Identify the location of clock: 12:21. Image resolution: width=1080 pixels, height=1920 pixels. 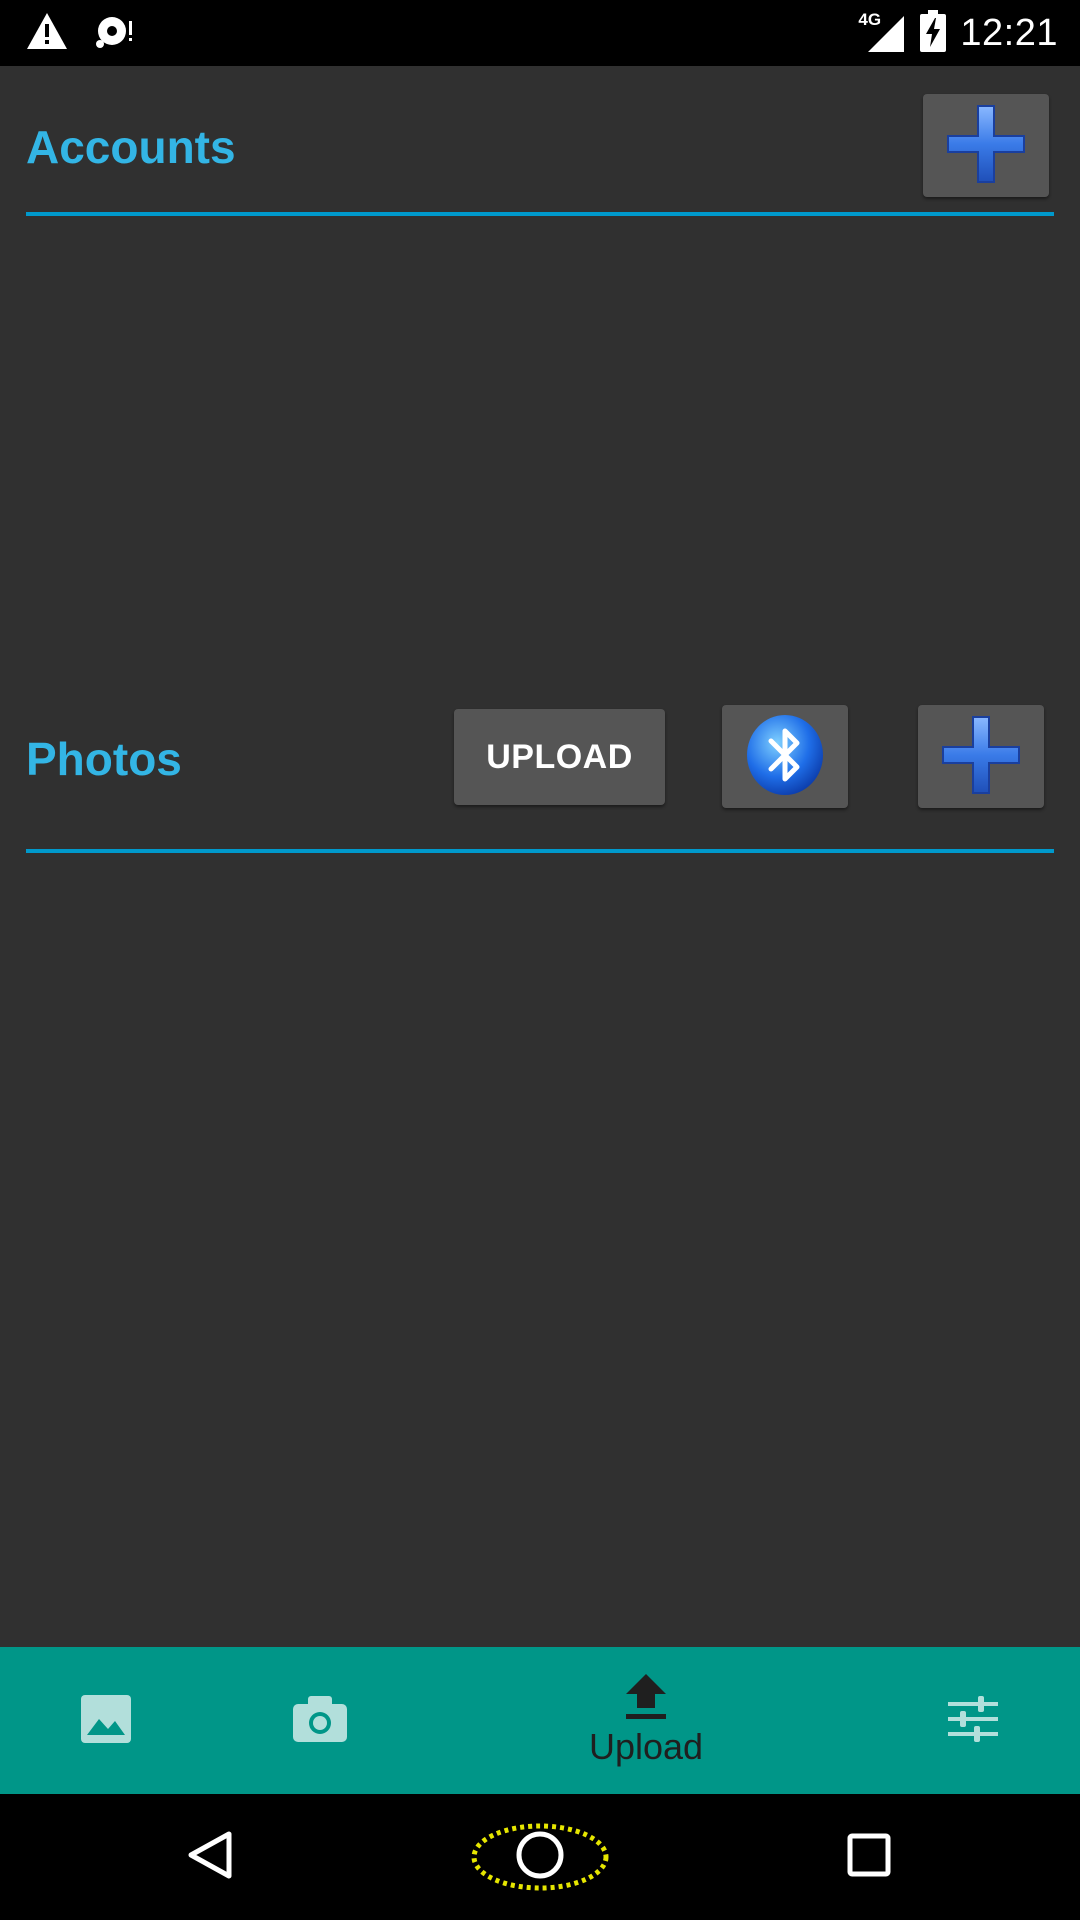
(1009, 32).